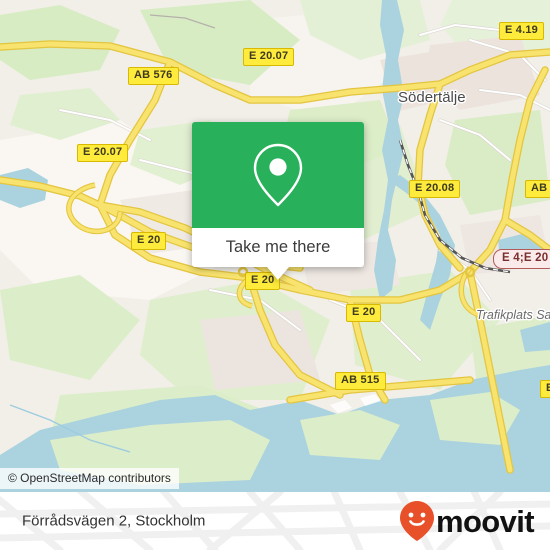 The image size is (550, 550). Describe the element at coordinates (278, 273) in the screenshot. I see `callout-pointer` at that location.